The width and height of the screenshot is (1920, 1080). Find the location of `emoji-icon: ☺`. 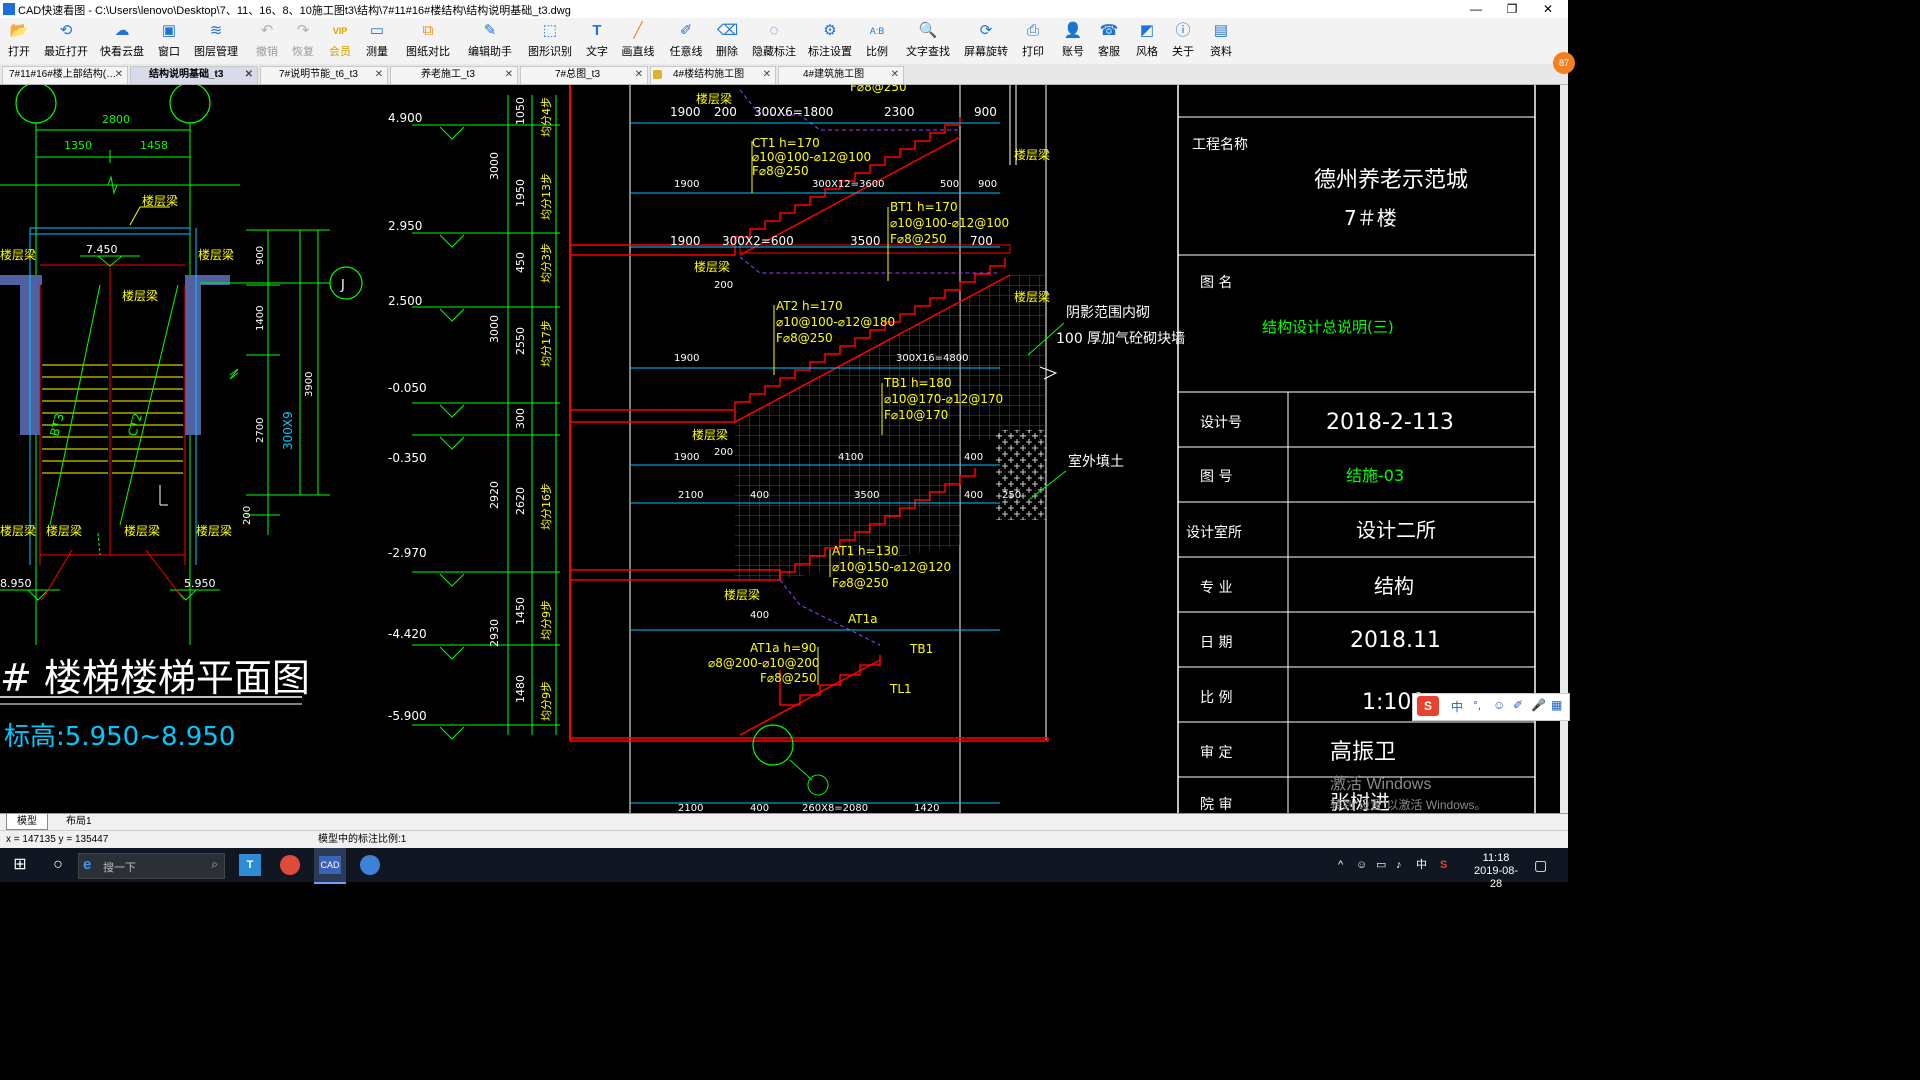

emoji-icon: ☺ is located at coordinates (1499, 705).